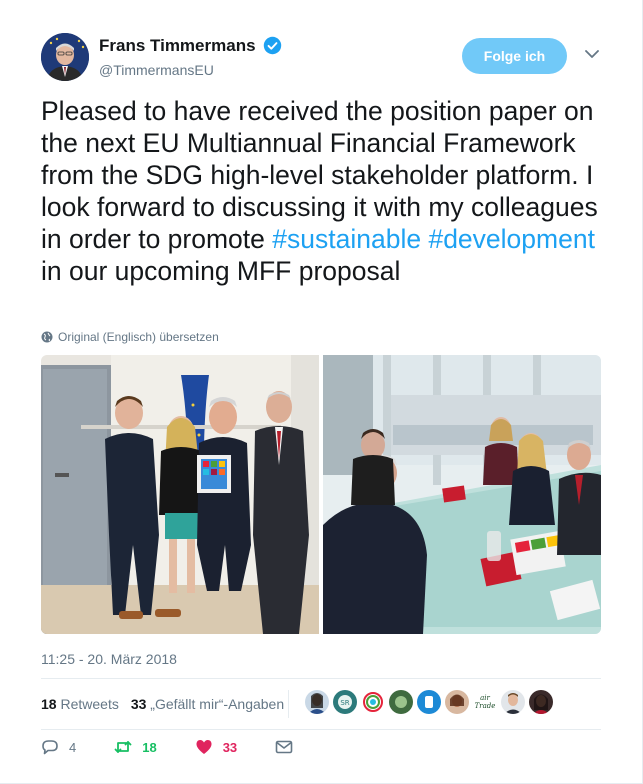 Image resolution: width=643 pixels, height=784 pixels. What do you see at coordinates (73, 747) in the screenshot?
I see `reply-count: 4` at bounding box center [73, 747].